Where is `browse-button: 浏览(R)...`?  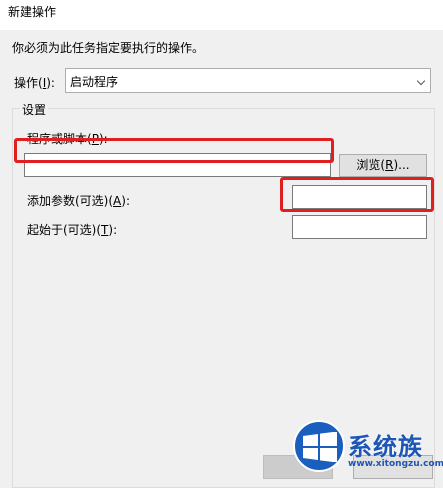
browse-button: 浏览(R)... is located at coordinates (383, 165).